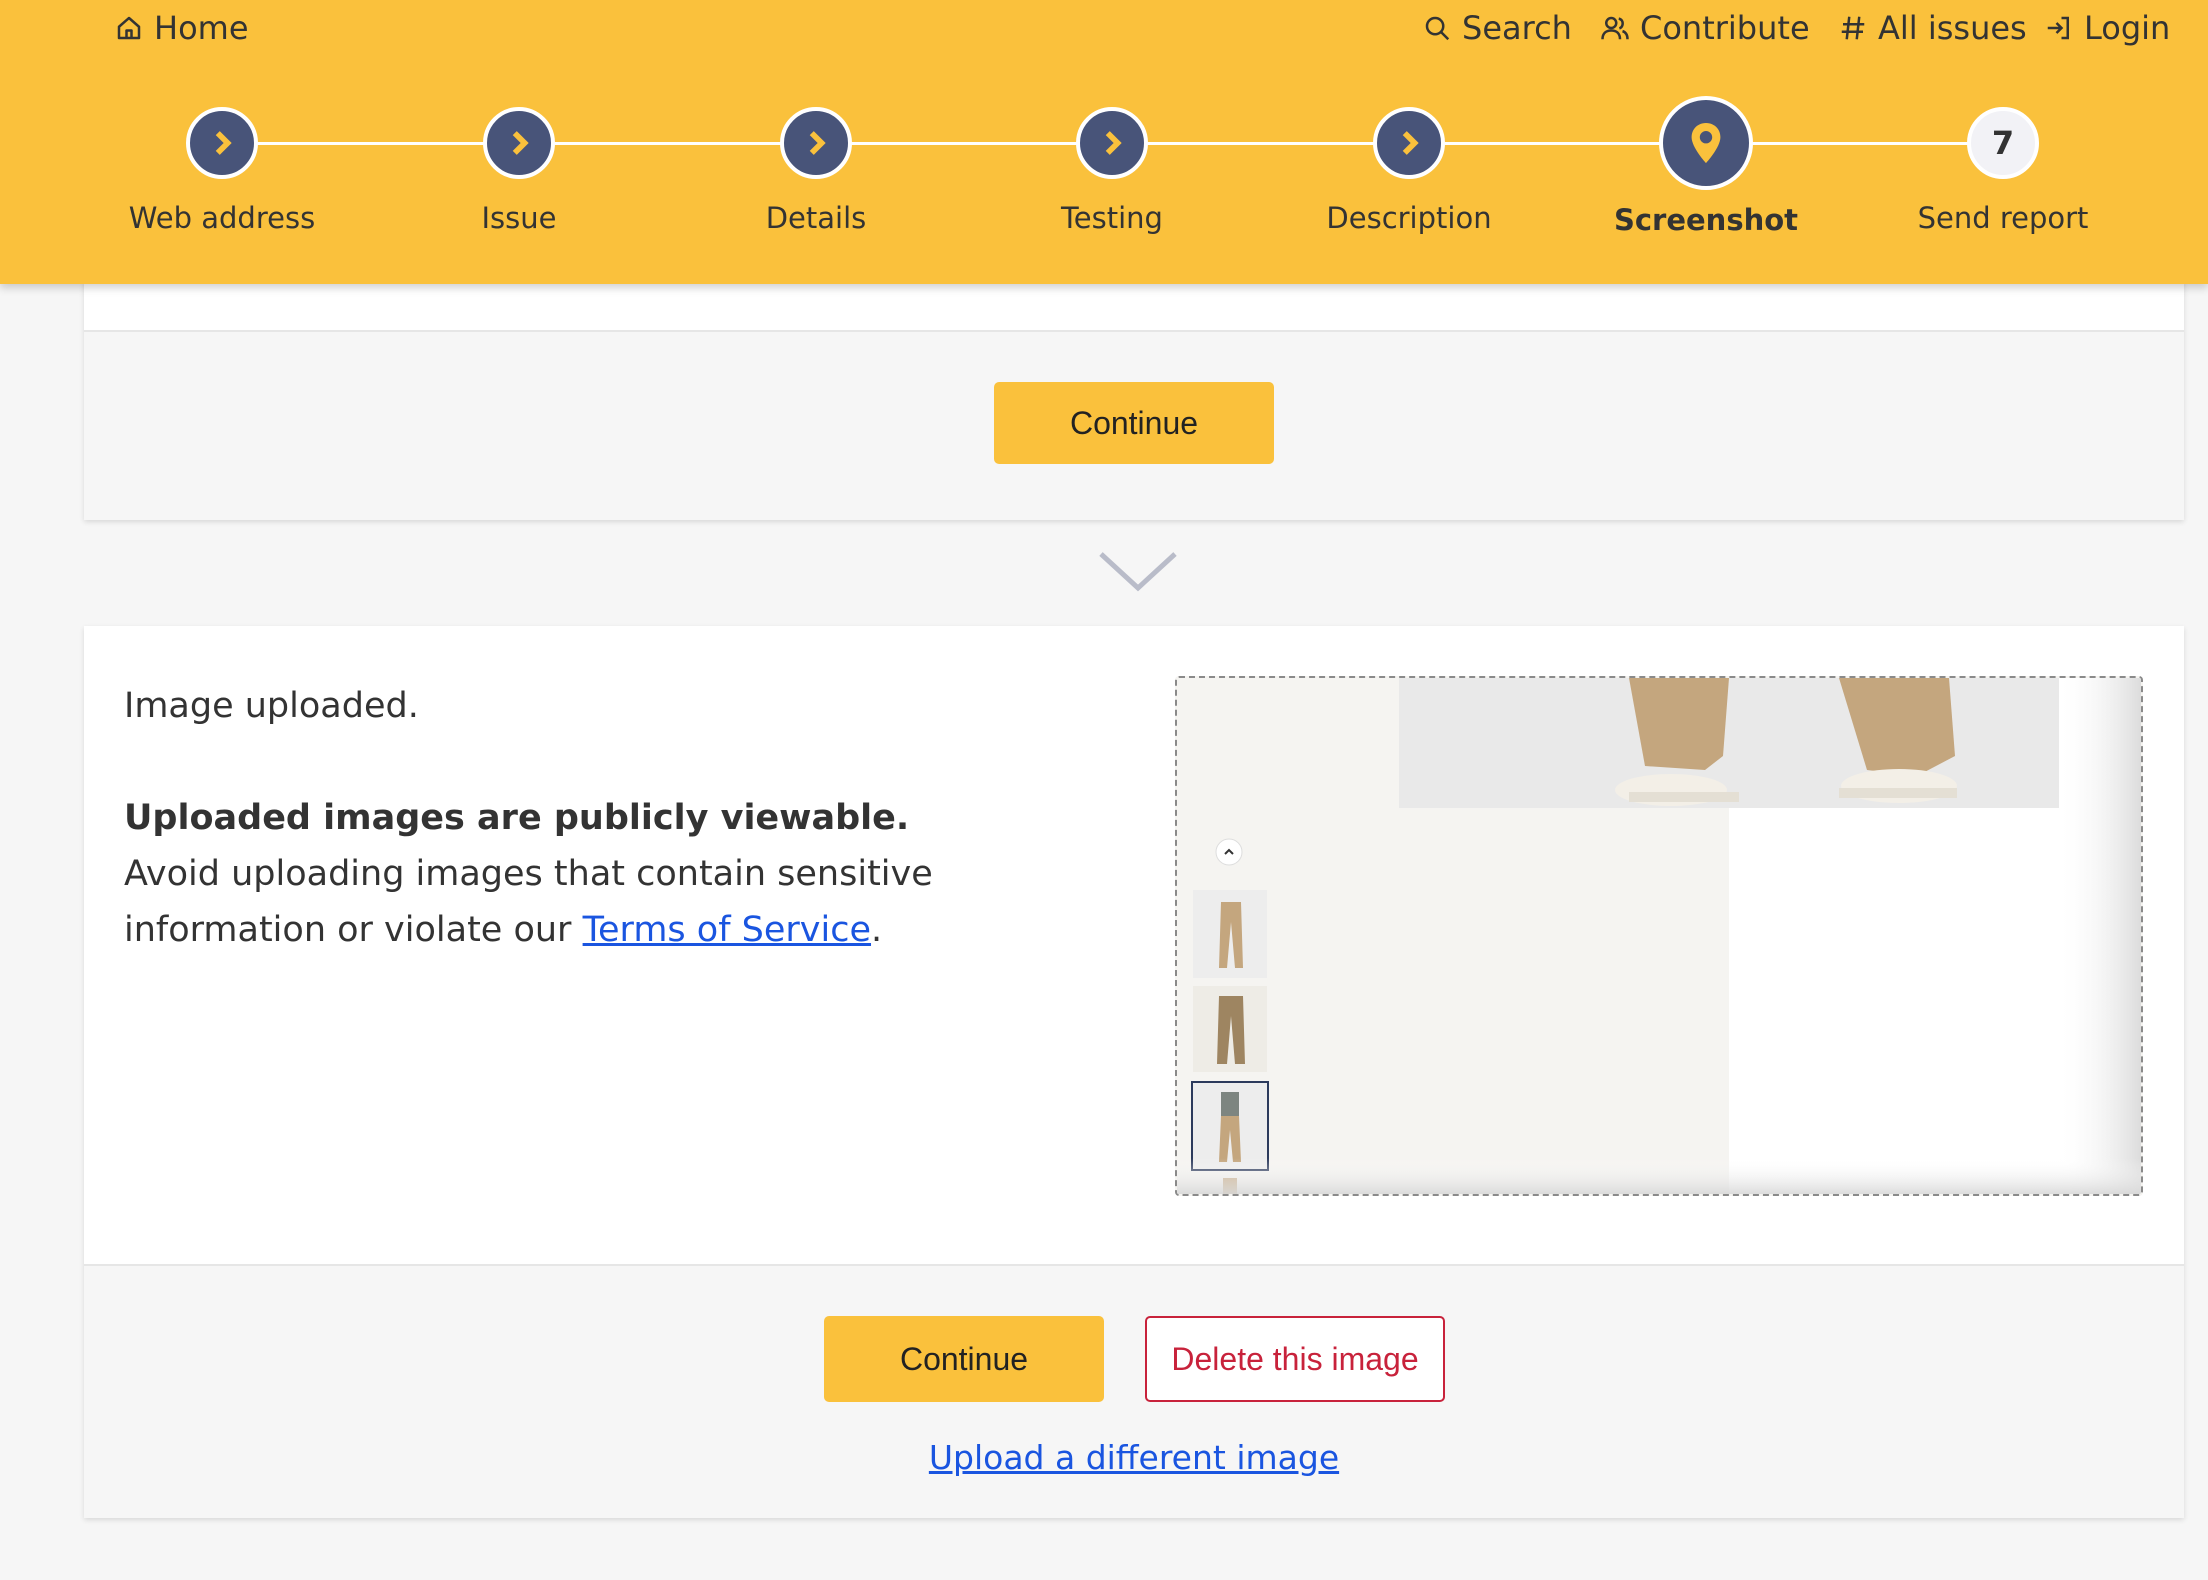 Image resolution: width=2208 pixels, height=1580 pixels. I want to click on nav-login-link: Login, so click(2107, 28).